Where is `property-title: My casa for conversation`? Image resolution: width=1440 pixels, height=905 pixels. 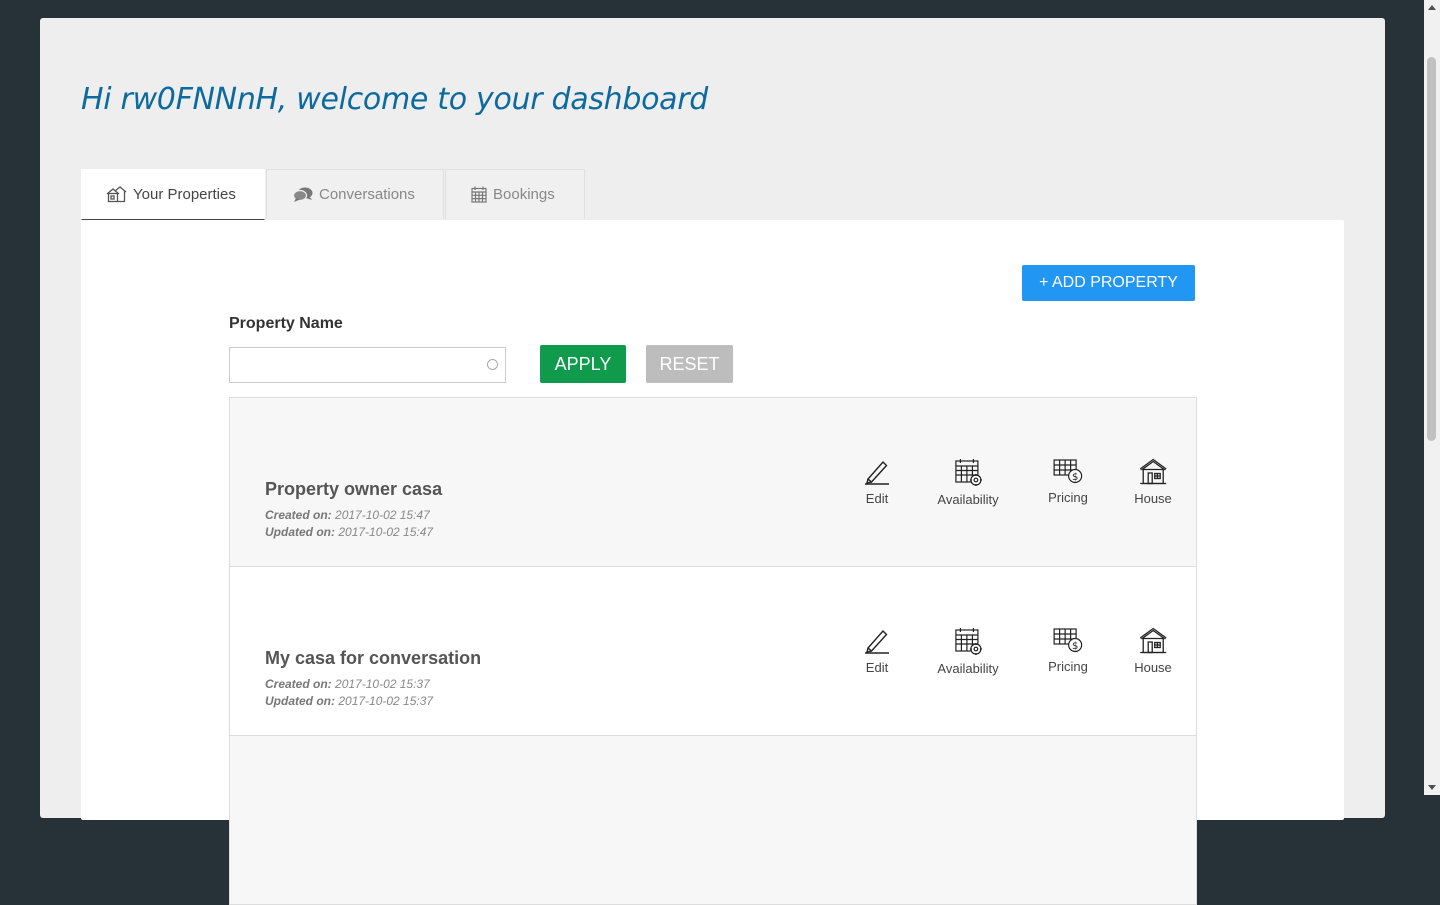
property-title: My casa for conversation is located at coordinates (373, 658).